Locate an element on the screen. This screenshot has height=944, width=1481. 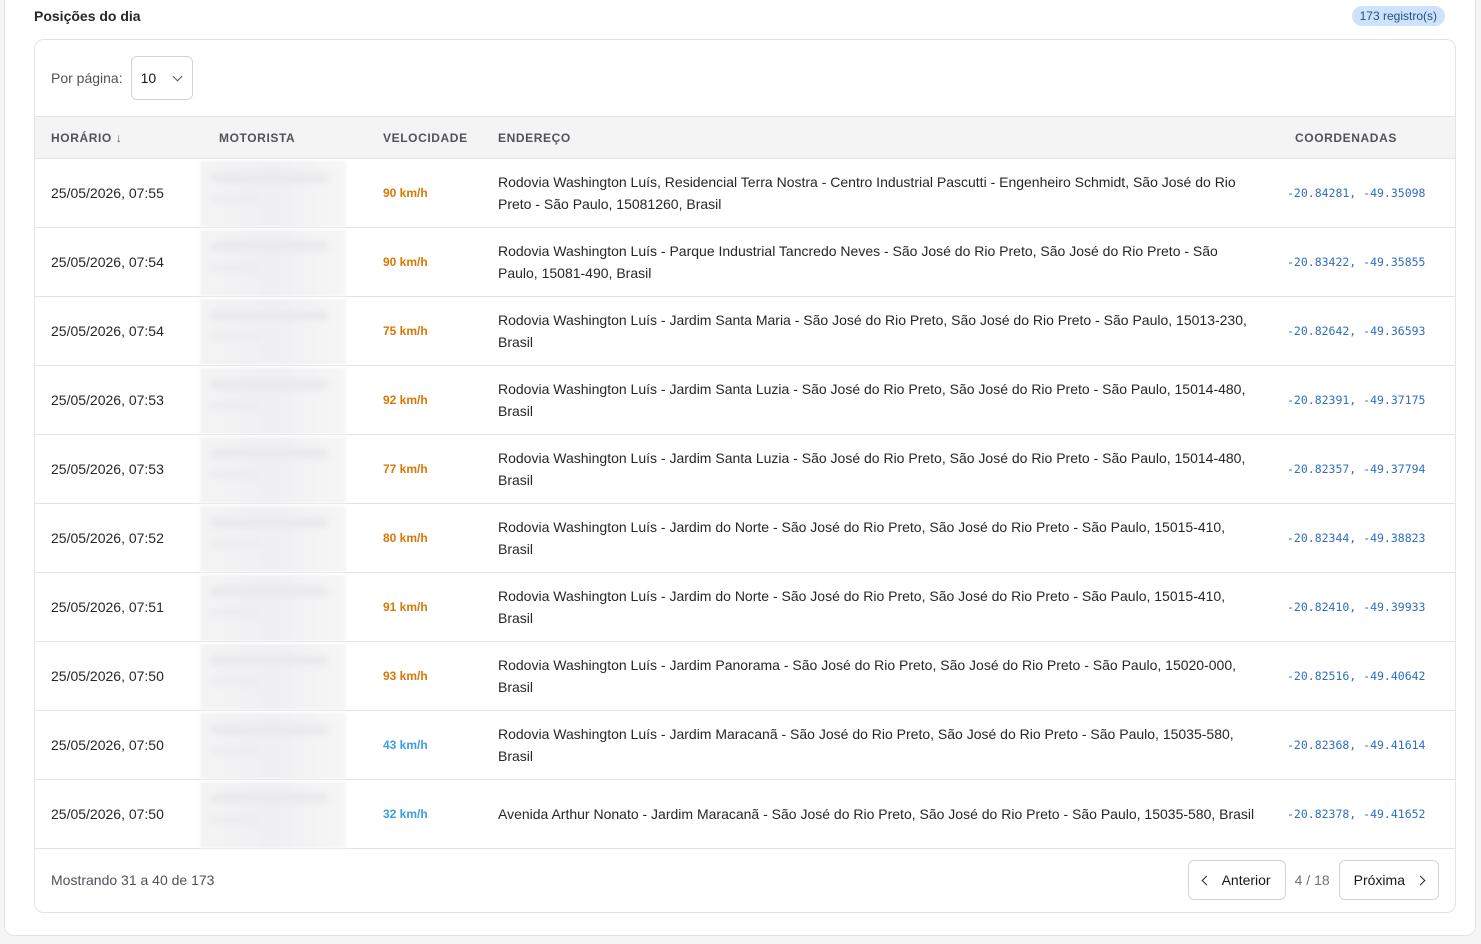
pagination-controls: Anterior 4 / 18 Próxima is located at coordinates (1313, 880).